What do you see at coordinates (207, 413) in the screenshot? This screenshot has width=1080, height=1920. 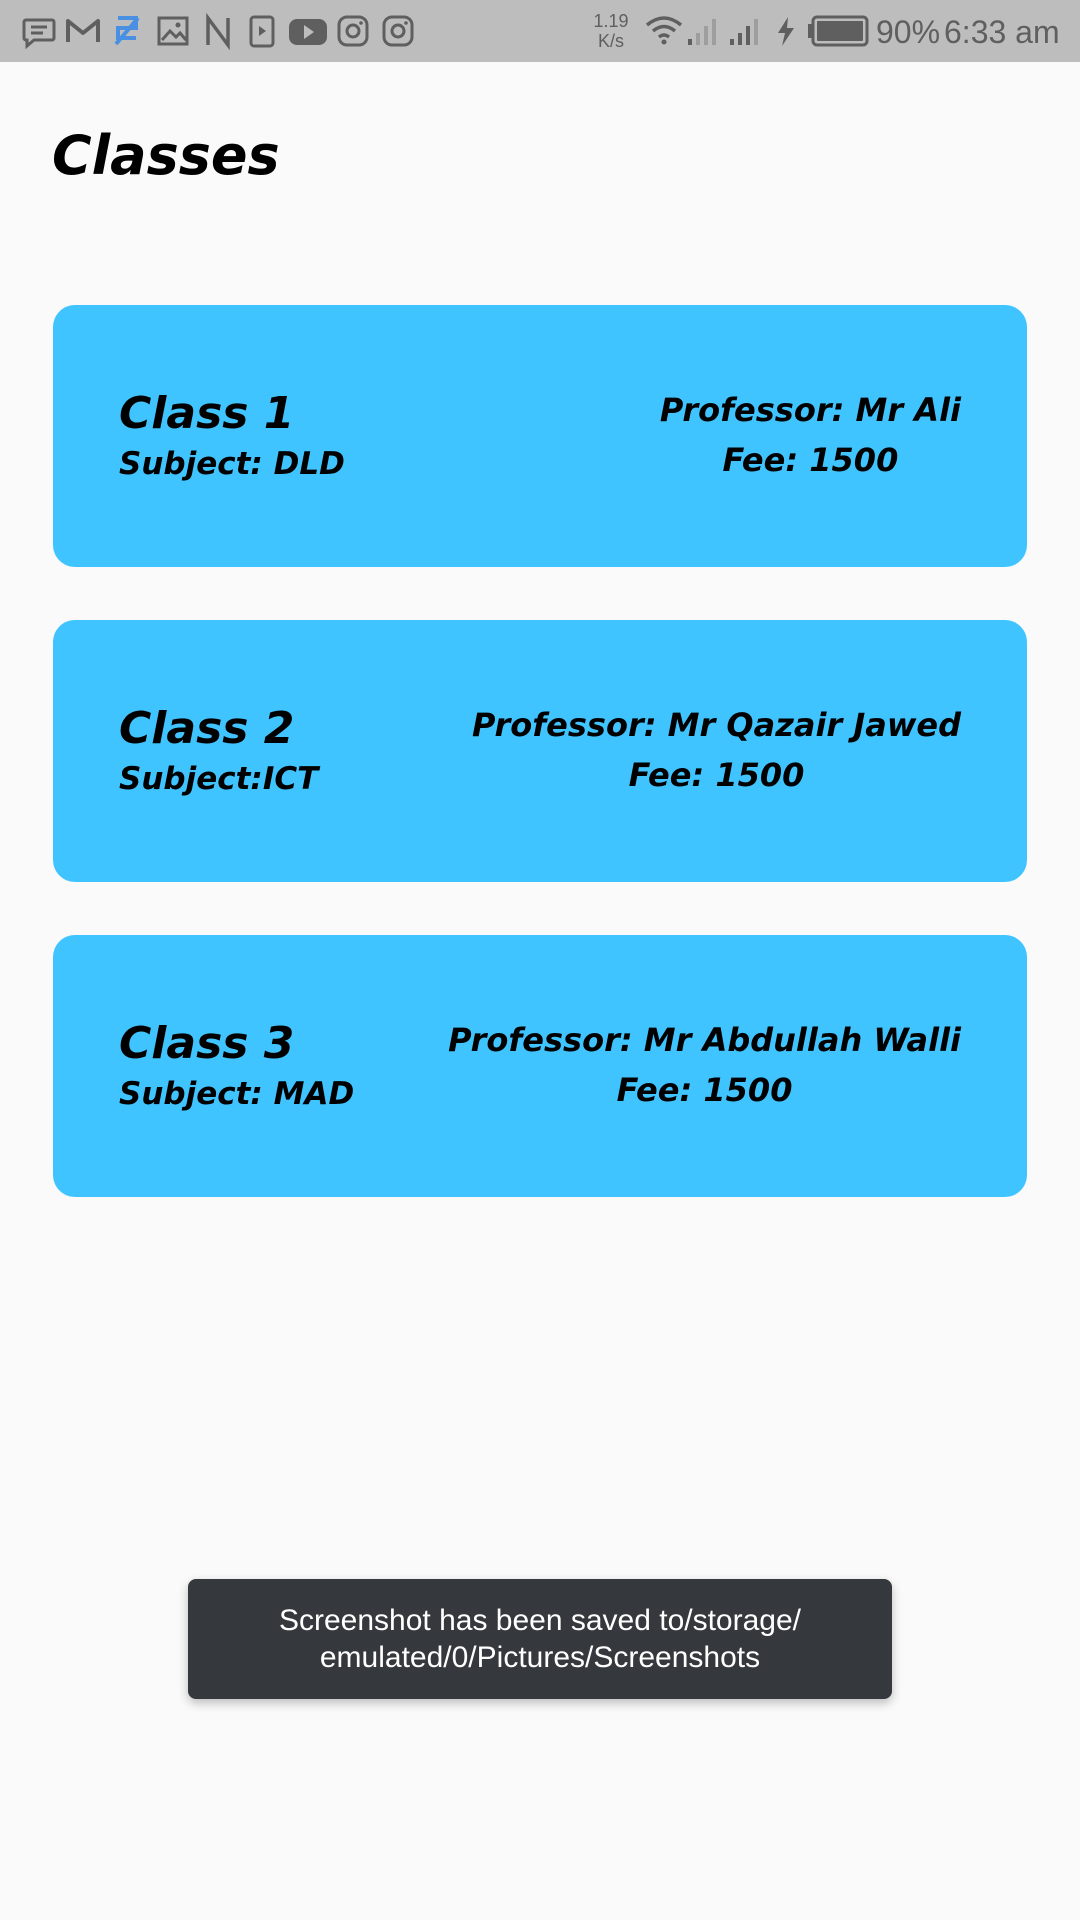 I see `class-name: Class 1` at bounding box center [207, 413].